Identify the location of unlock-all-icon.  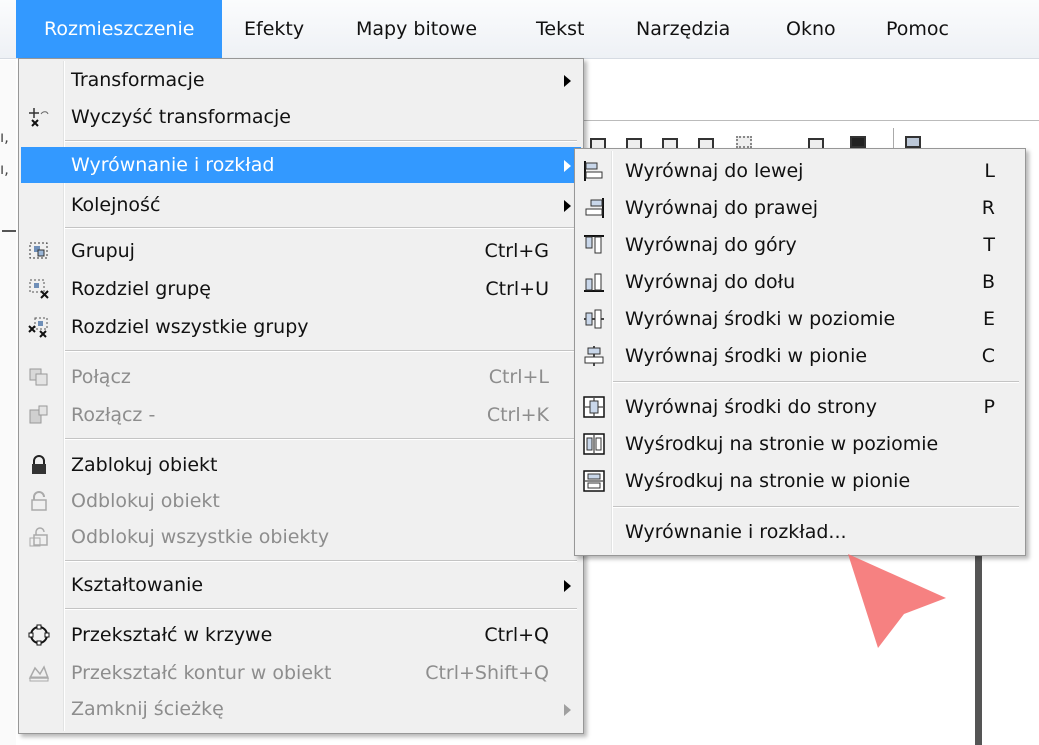
(39, 537).